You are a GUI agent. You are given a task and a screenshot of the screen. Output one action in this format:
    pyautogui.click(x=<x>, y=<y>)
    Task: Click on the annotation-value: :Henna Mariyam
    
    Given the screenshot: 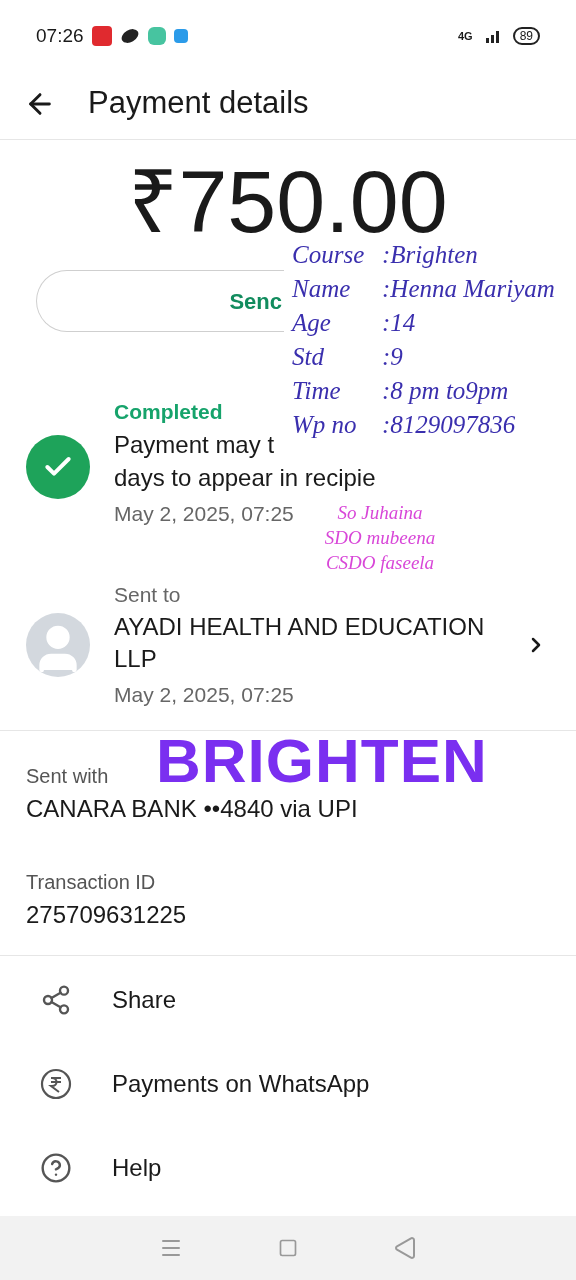 What is the action you would take?
    pyautogui.click(x=468, y=289)
    